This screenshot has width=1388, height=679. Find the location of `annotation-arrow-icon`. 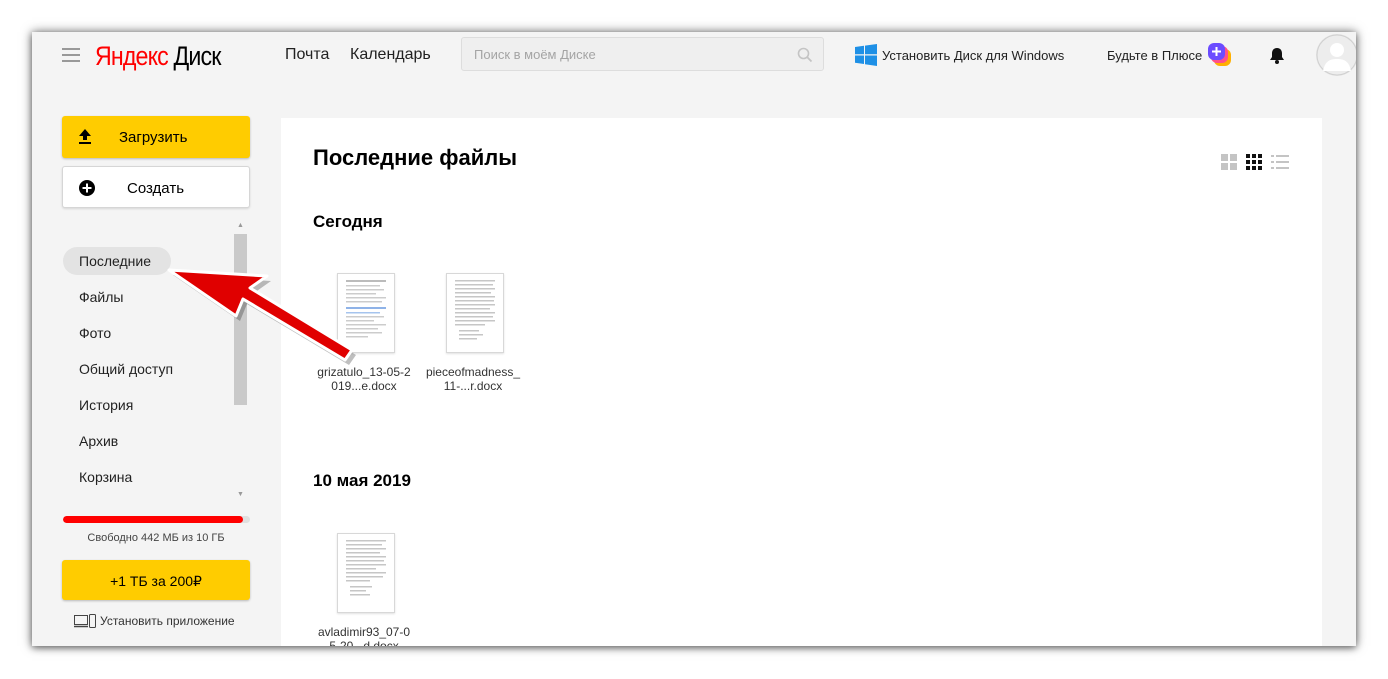

annotation-arrow-icon is located at coordinates (261, 316).